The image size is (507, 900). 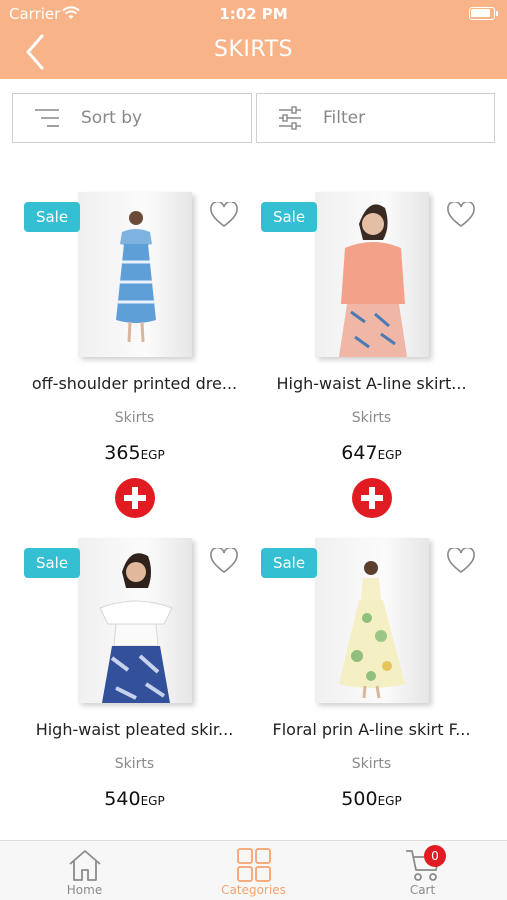 What do you see at coordinates (253, 890) in the screenshot?
I see `tab-categories-label: Categories` at bounding box center [253, 890].